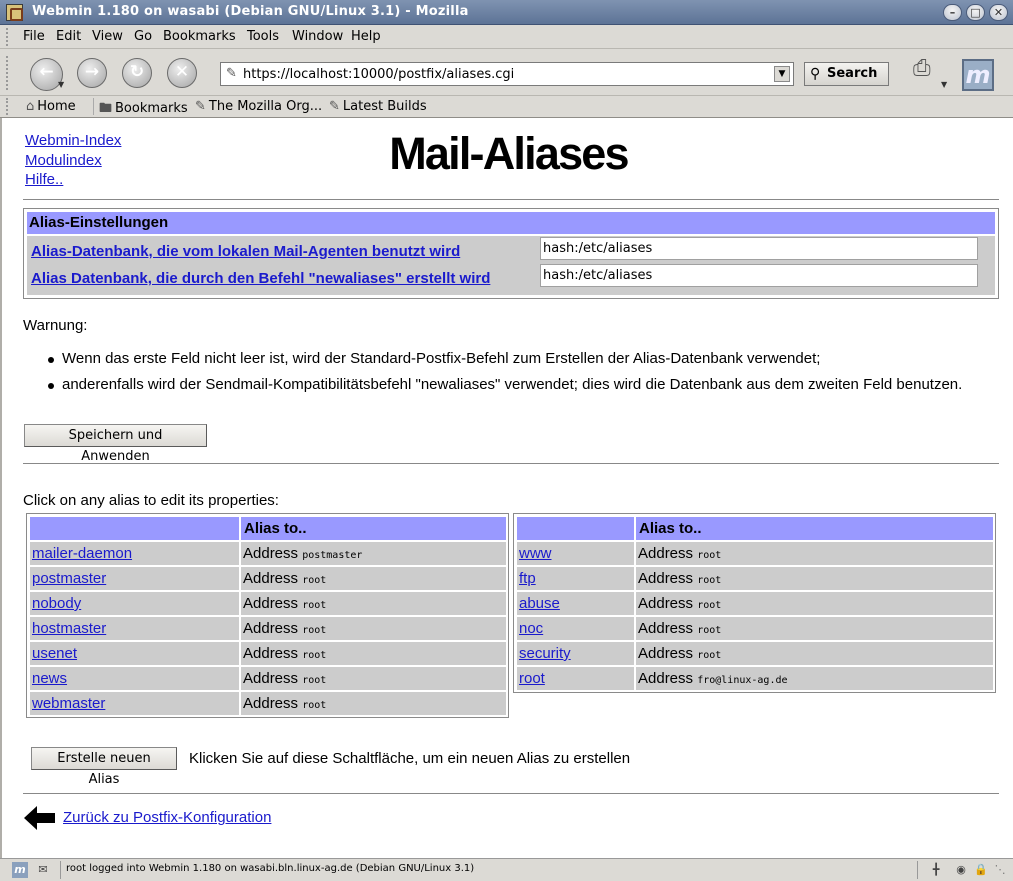  Describe the element at coordinates (134, 653) in the screenshot. I see `table-row: usenet` at that location.